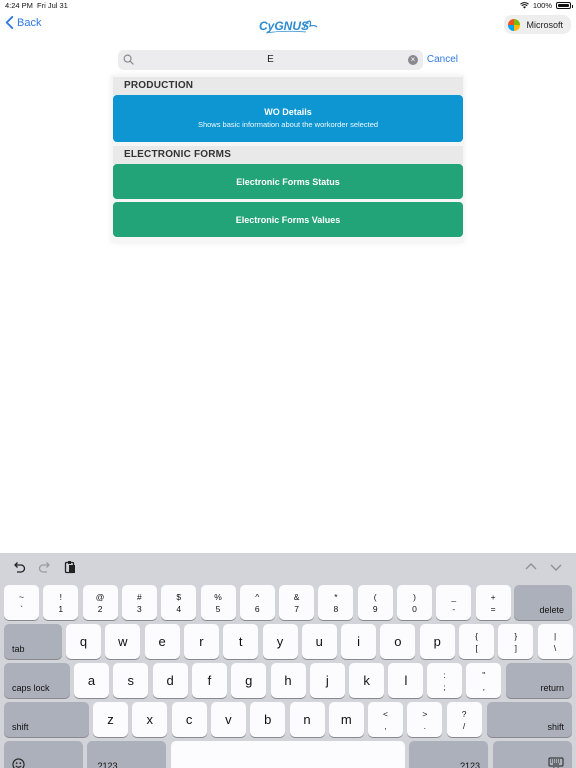 Image resolution: width=576 pixels, height=768 pixels. Describe the element at coordinates (444, 674) in the screenshot. I see `key-shift-char: :` at that location.